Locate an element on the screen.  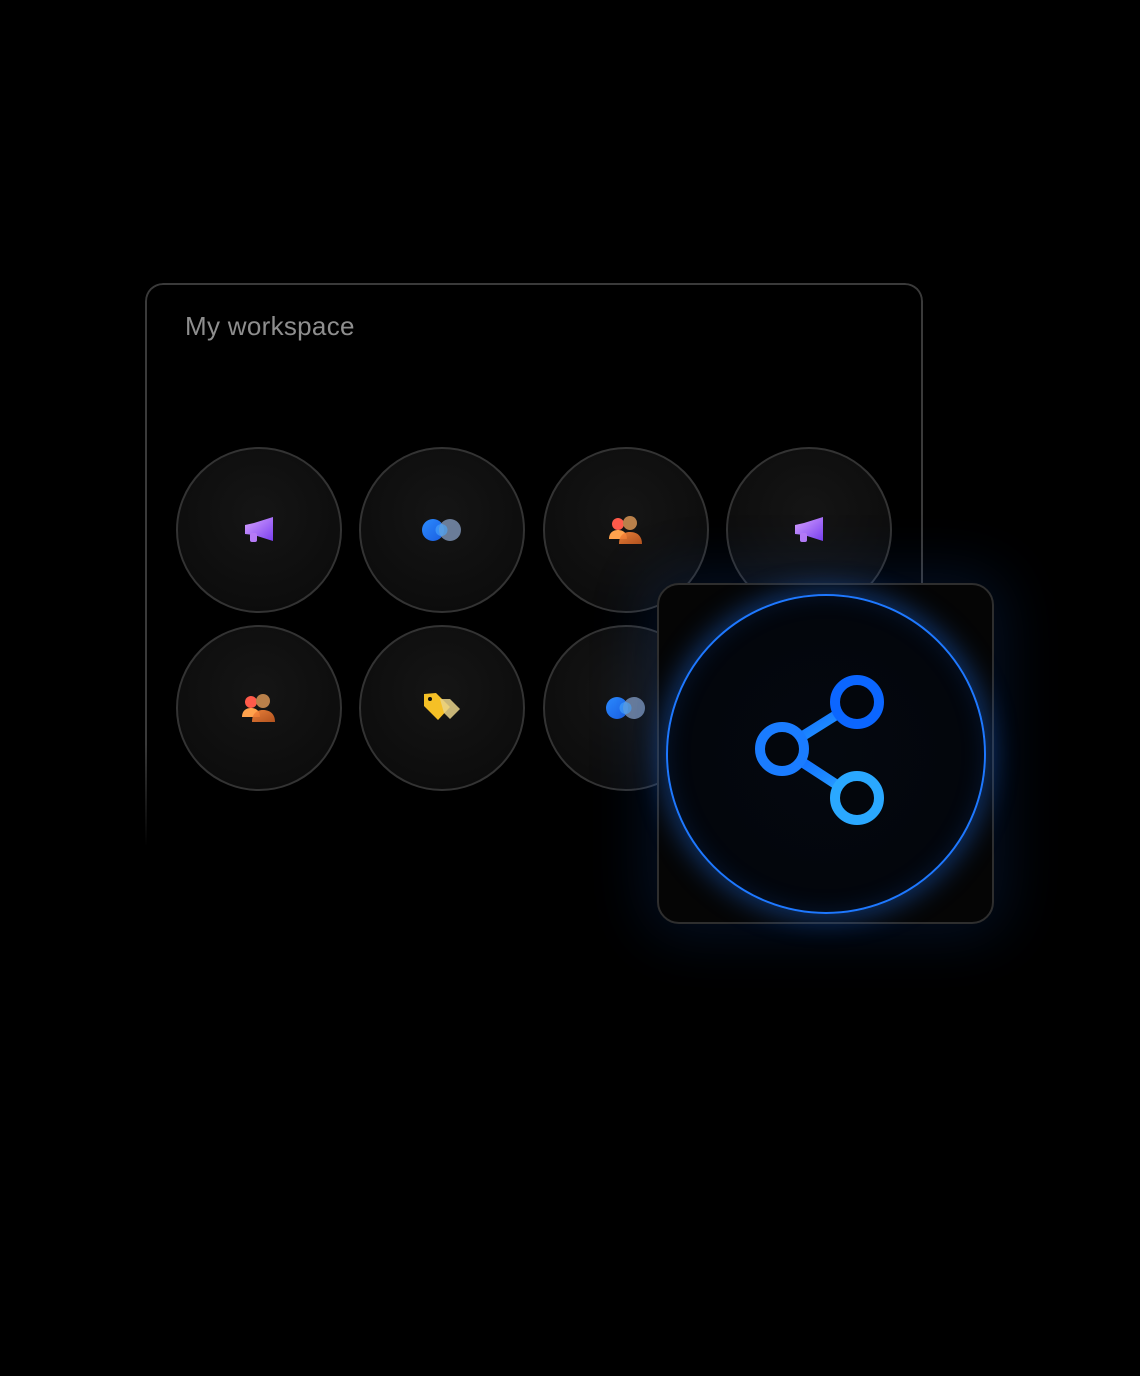
share-icon is located at coordinates (826, 754).